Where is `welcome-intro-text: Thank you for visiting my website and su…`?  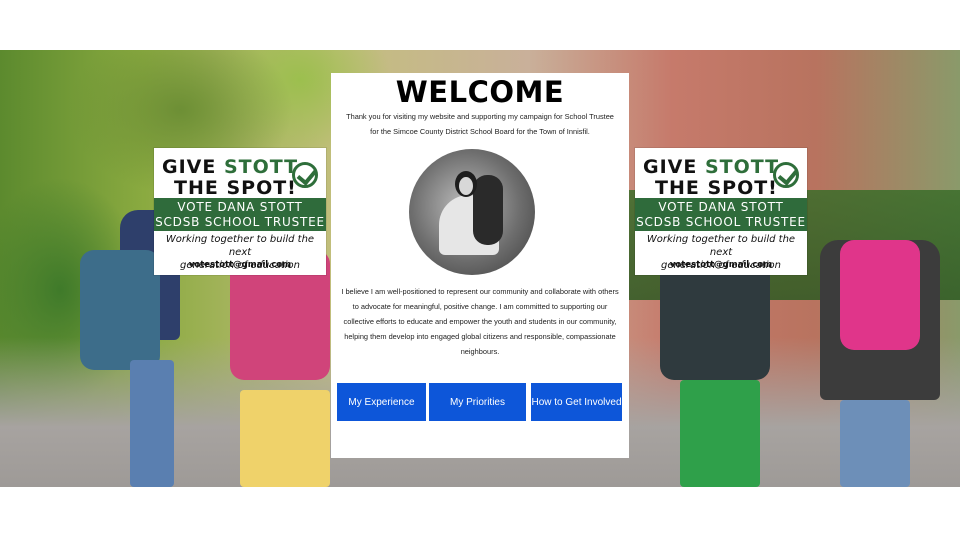
welcome-intro-text: Thank you for visiting my website and su… is located at coordinates (480, 124).